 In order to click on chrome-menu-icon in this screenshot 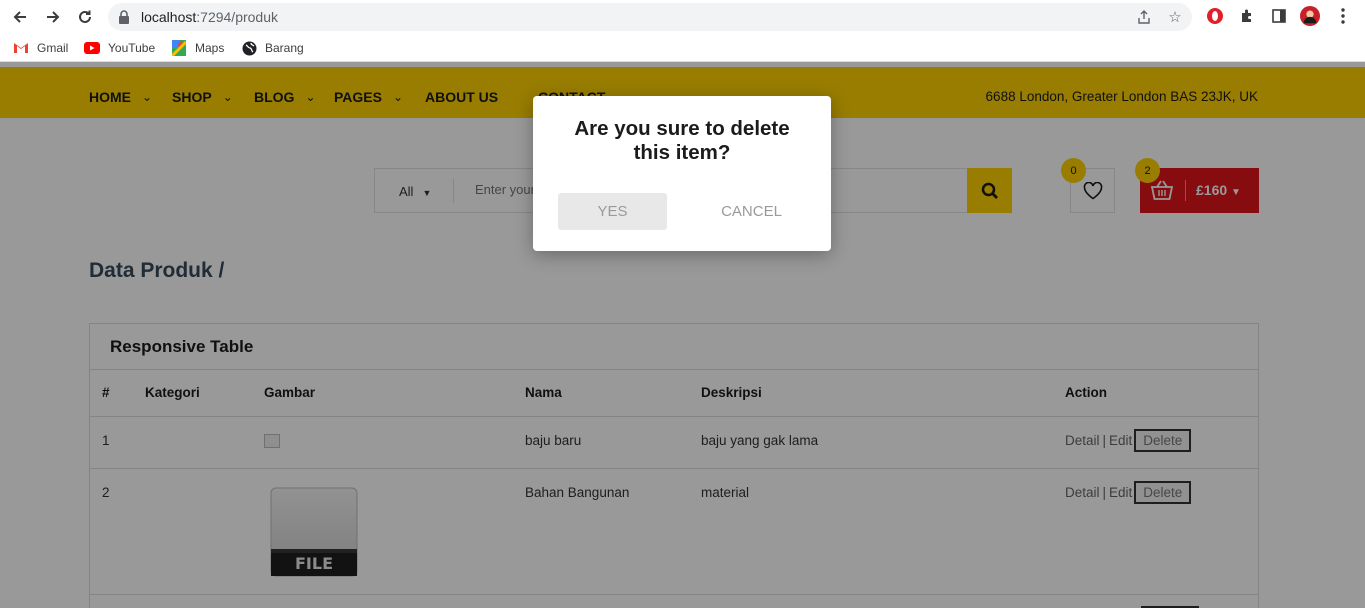, I will do `click(1343, 16)`.